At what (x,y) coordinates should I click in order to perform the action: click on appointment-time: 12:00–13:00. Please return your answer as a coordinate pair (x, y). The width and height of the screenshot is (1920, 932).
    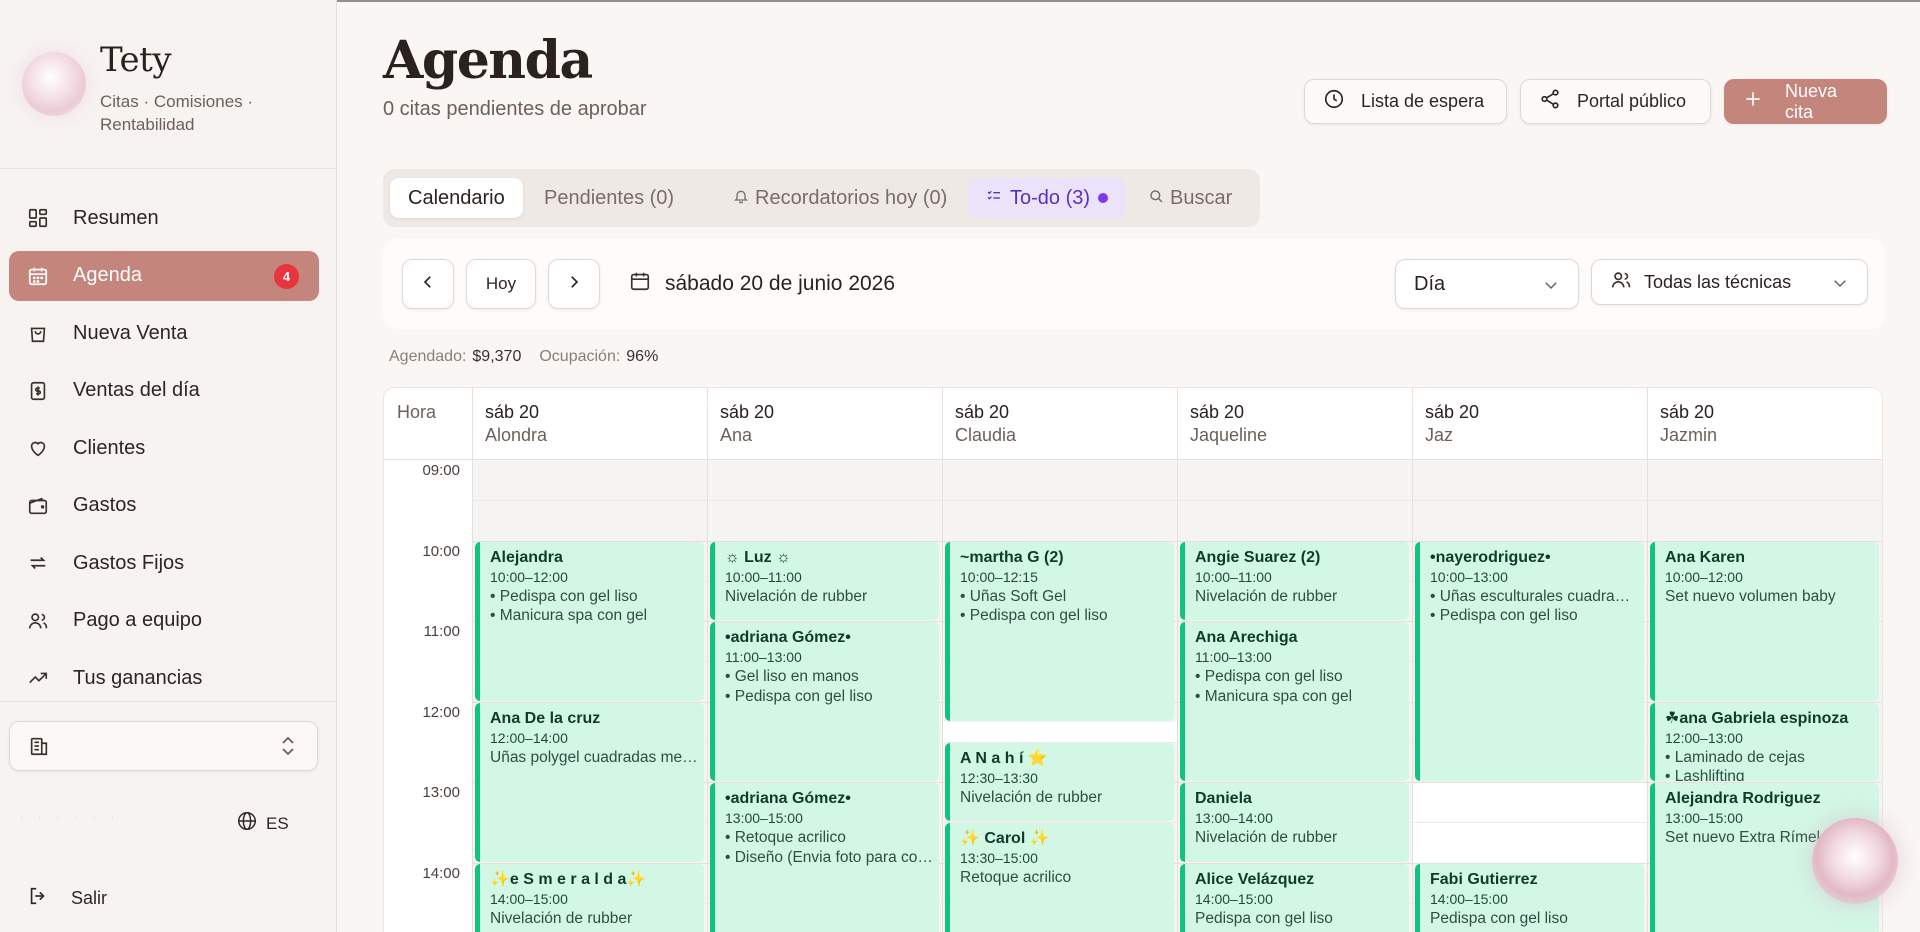
    Looking at the image, I should click on (1704, 737).